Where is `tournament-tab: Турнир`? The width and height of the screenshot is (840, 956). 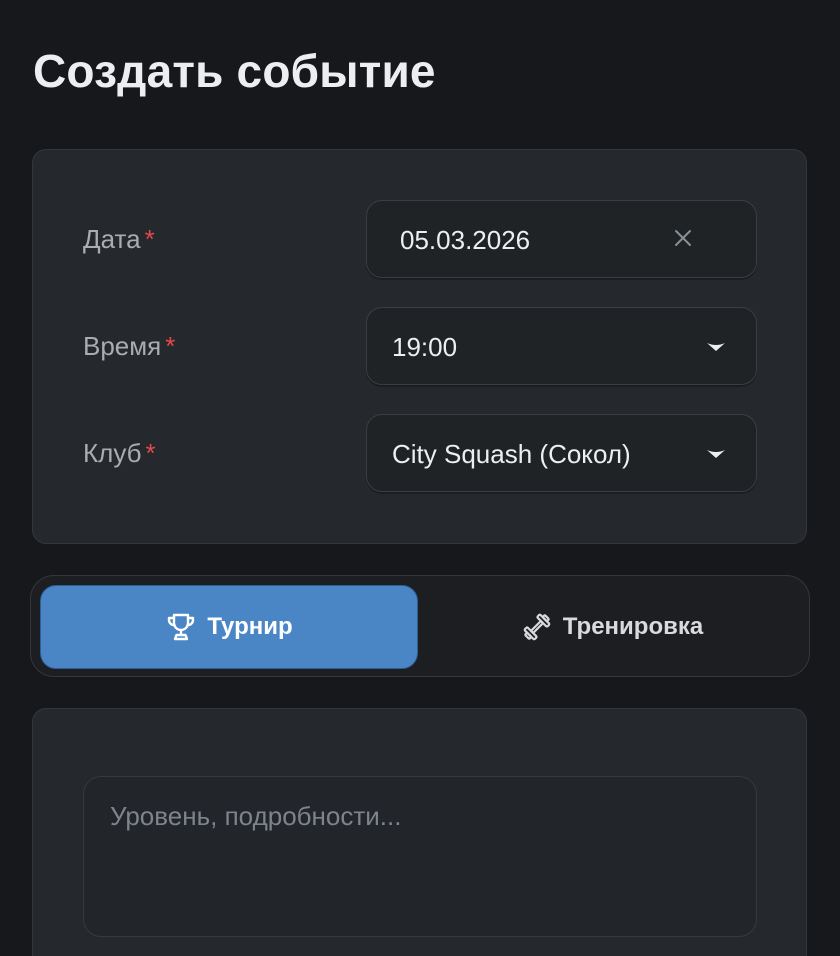 tournament-tab: Турнир is located at coordinates (229, 627).